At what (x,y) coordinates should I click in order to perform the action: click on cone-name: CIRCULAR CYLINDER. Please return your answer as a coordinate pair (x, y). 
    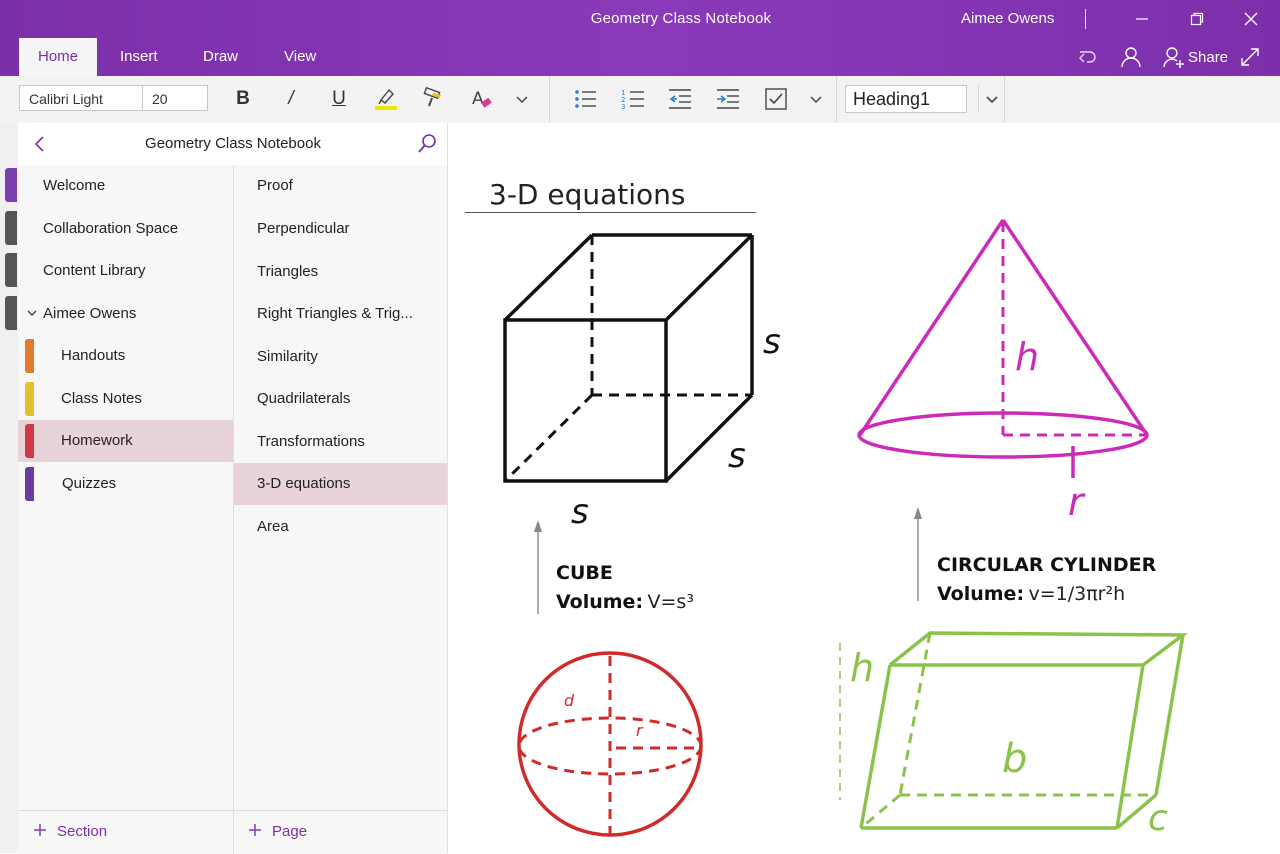
    Looking at the image, I should click on (1046, 565).